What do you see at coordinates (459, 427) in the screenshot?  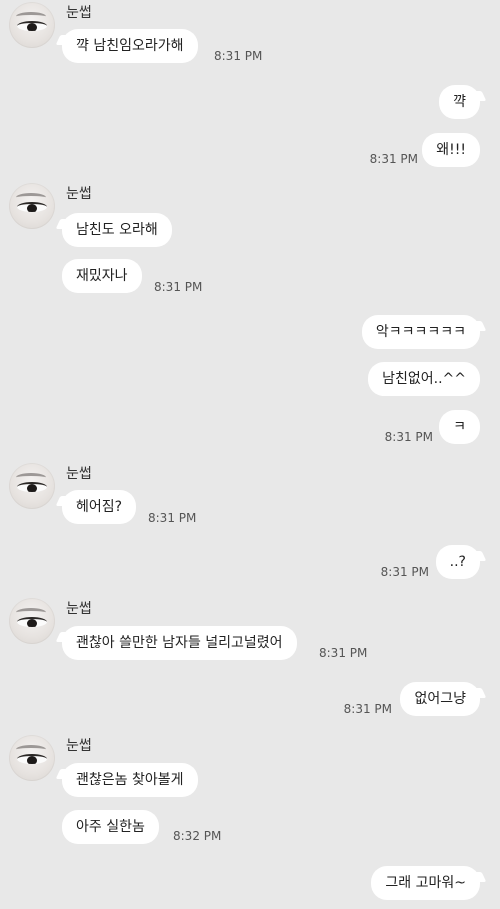 I see `message-bubble: ㅋ` at bounding box center [459, 427].